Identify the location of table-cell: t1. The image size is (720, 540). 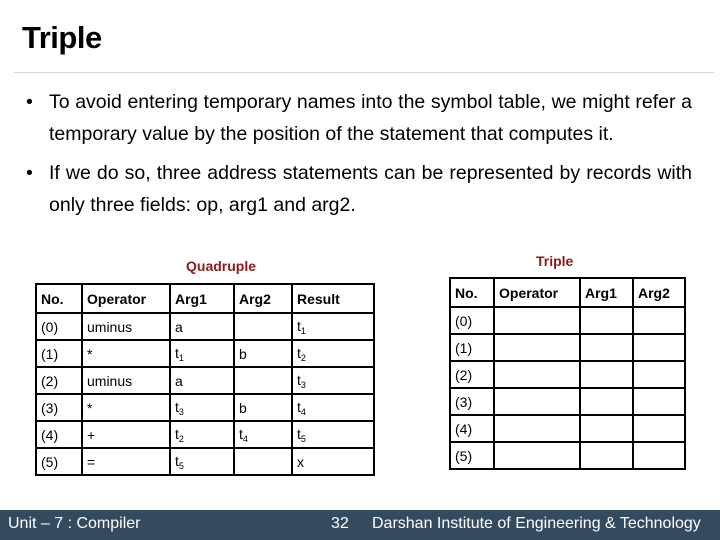
(333, 326).